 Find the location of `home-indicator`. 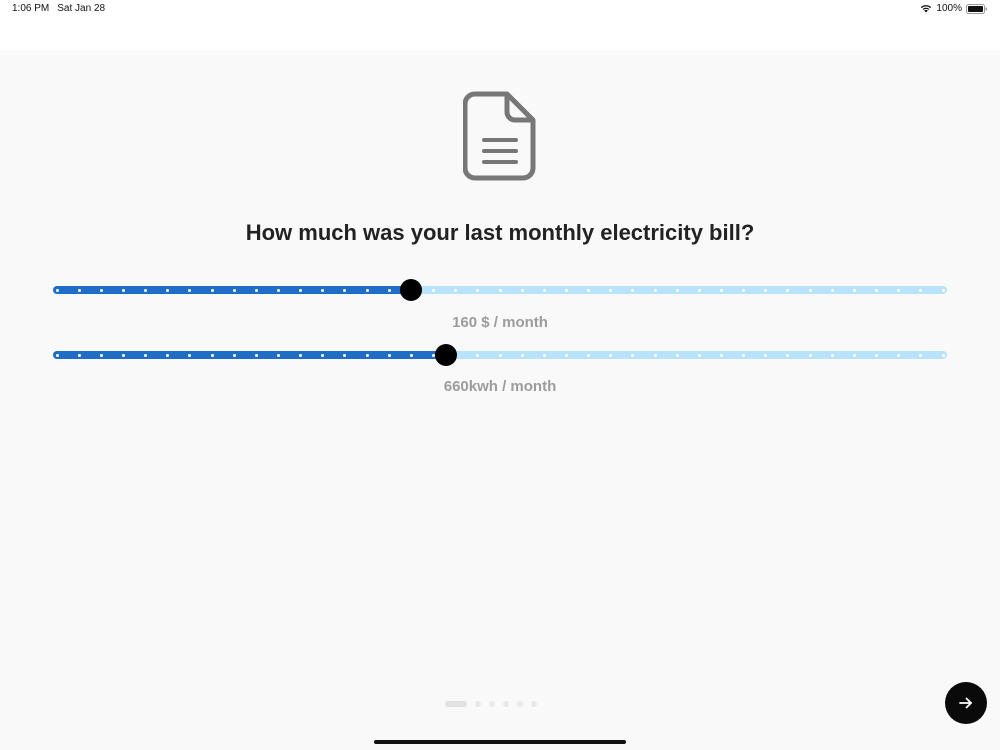

home-indicator is located at coordinates (500, 742).